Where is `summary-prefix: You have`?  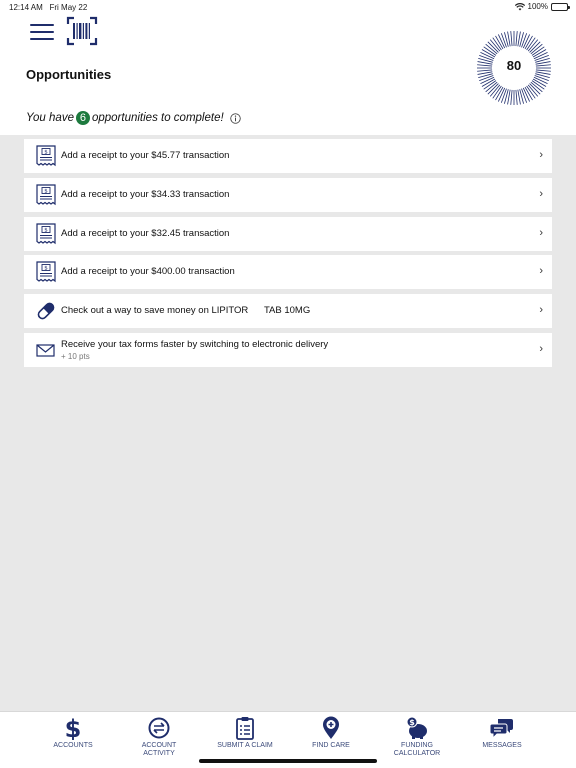
summary-prefix: You have is located at coordinates (50, 118).